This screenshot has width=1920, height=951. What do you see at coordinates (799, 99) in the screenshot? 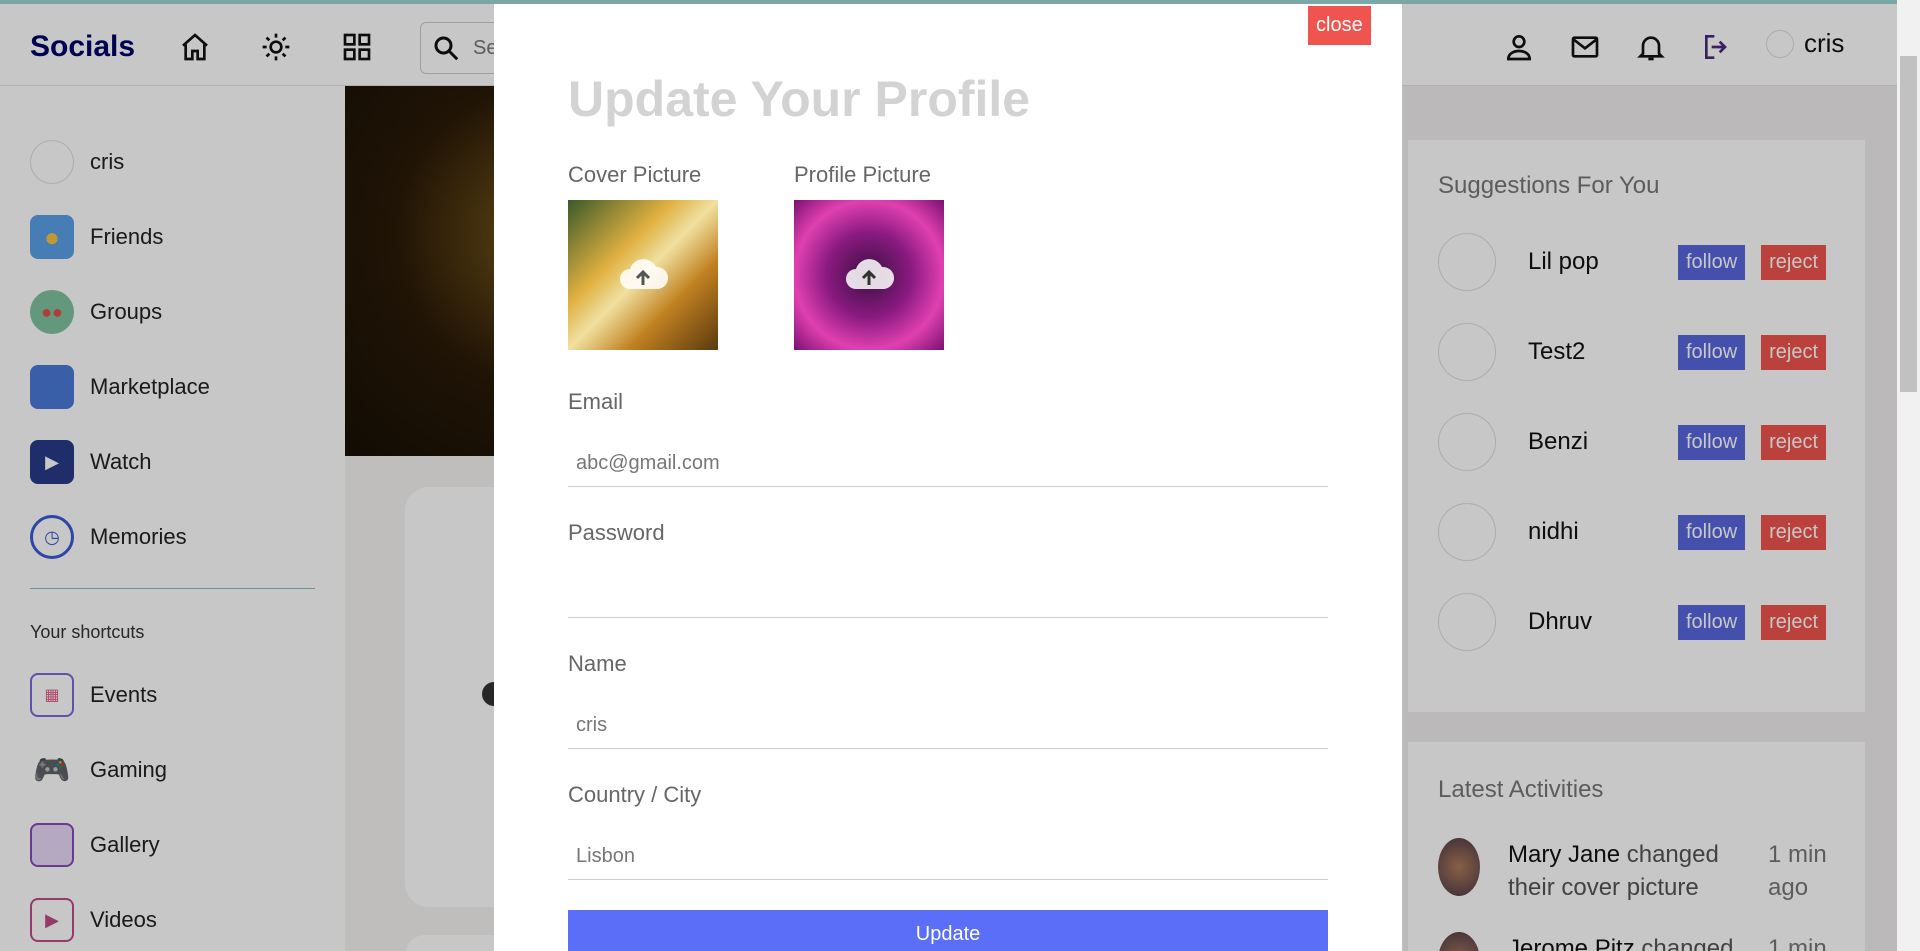
I see `modal-title: Update Your Profile` at bounding box center [799, 99].